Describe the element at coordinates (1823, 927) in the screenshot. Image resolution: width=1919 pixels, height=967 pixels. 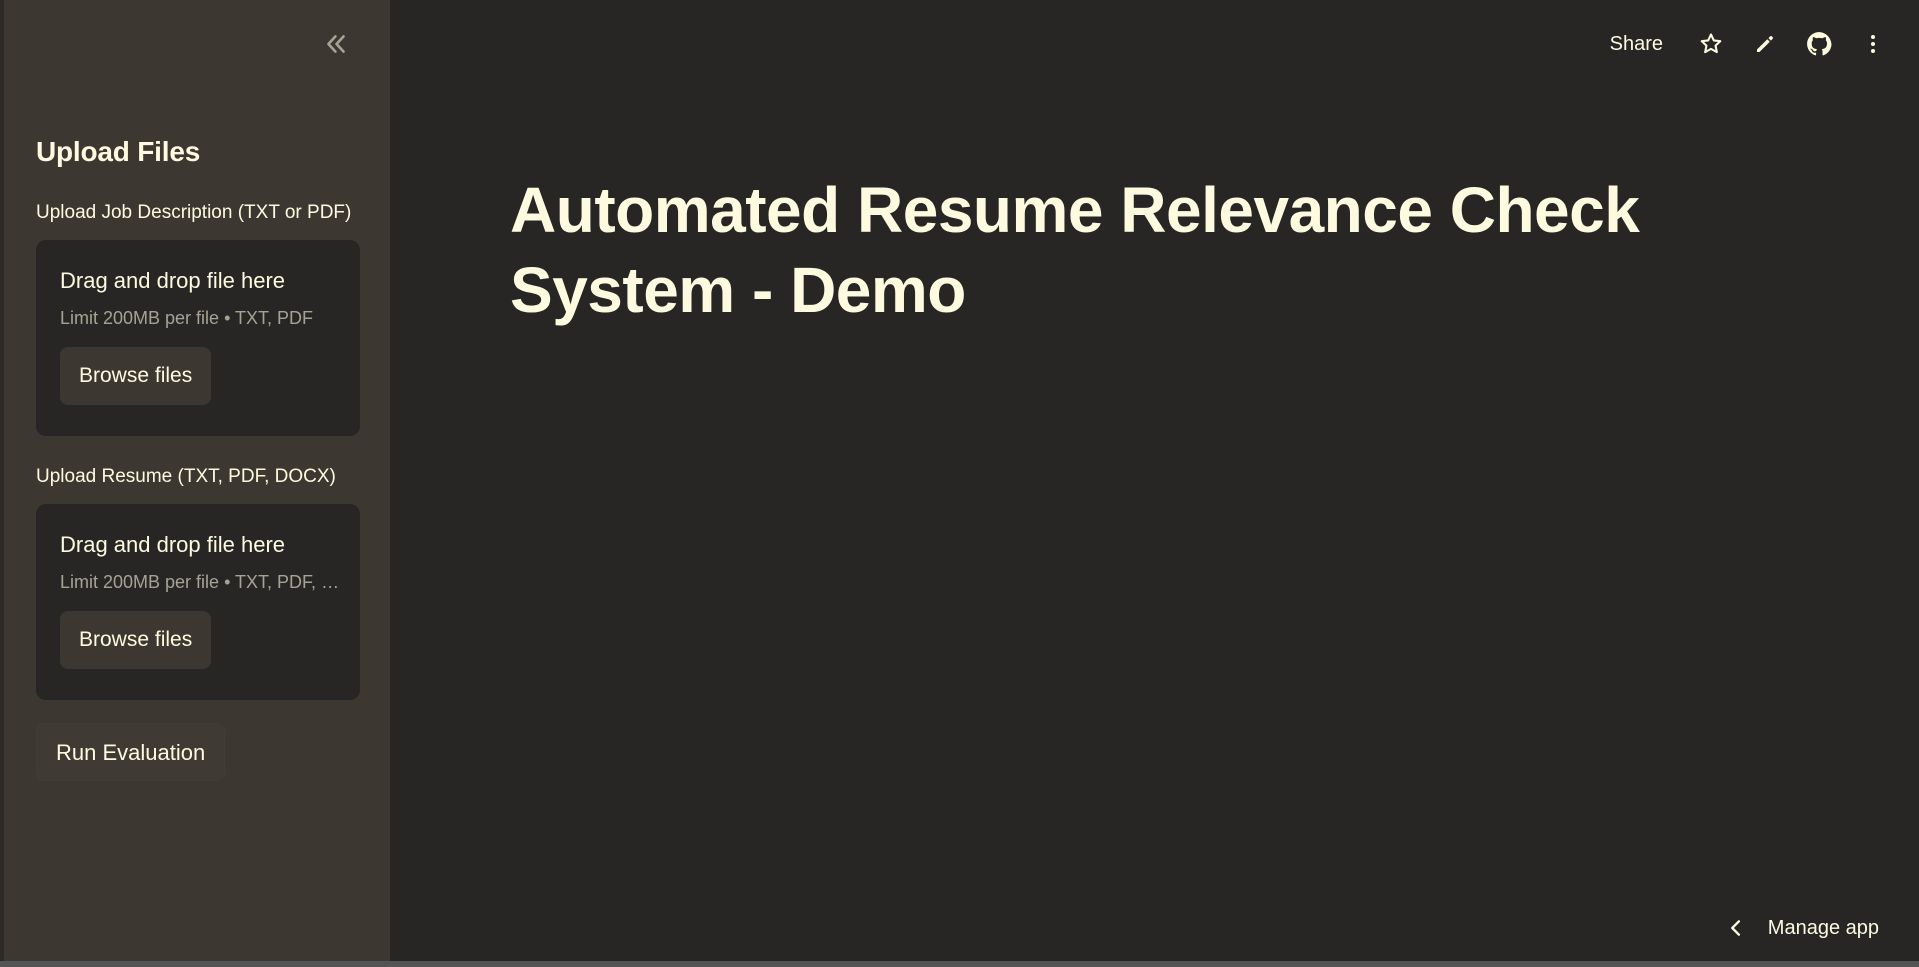
I see `manage-app-label: Manage app` at that location.